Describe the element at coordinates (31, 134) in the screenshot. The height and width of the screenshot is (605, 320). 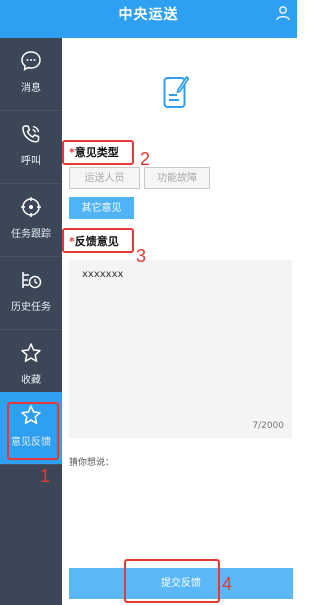
I see `phone-icon` at that location.